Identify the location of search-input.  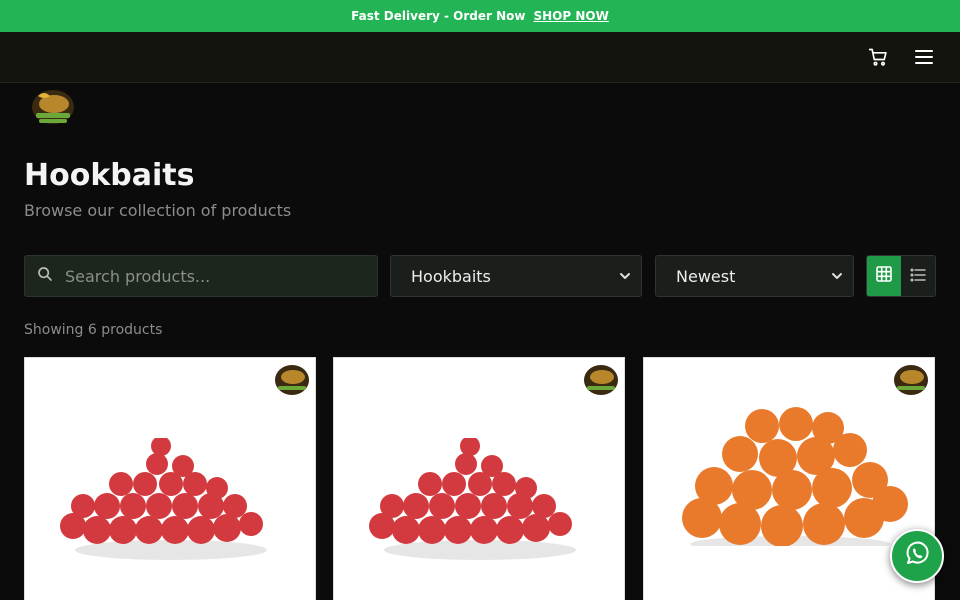
(205, 276).